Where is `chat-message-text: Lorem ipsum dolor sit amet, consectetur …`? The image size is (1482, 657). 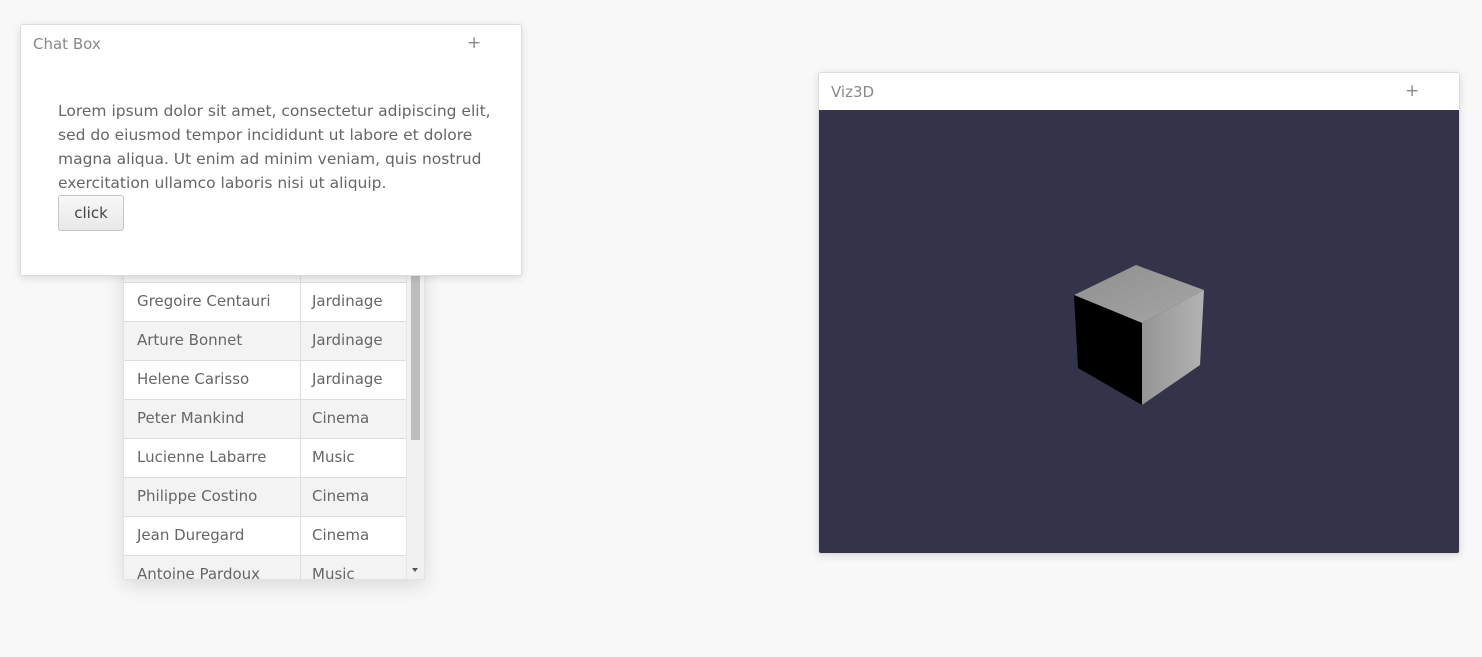 chat-message-text: Lorem ipsum dolor sit amet, consectetur … is located at coordinates (274, 147).